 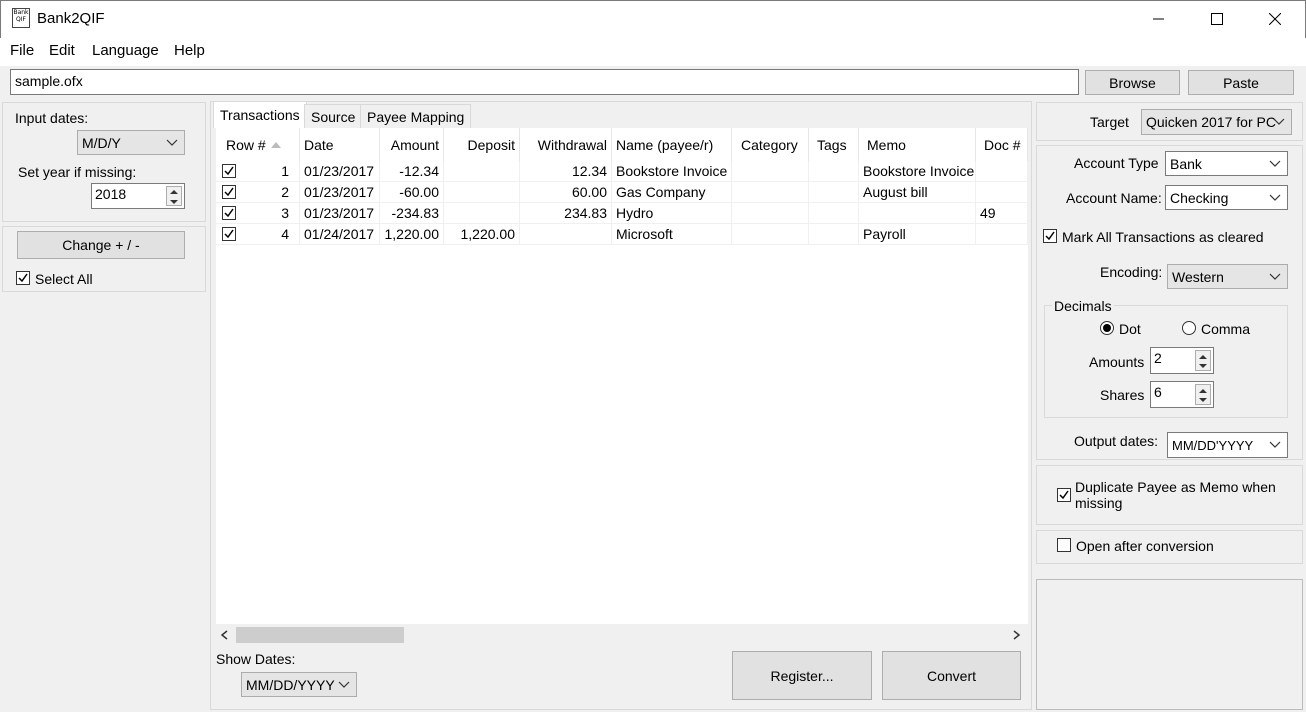 What do you see at coordinates (672, 145) in the screenshot?
I see `column-header-name: Name (payee/r)` at bounding box center [672, 145].